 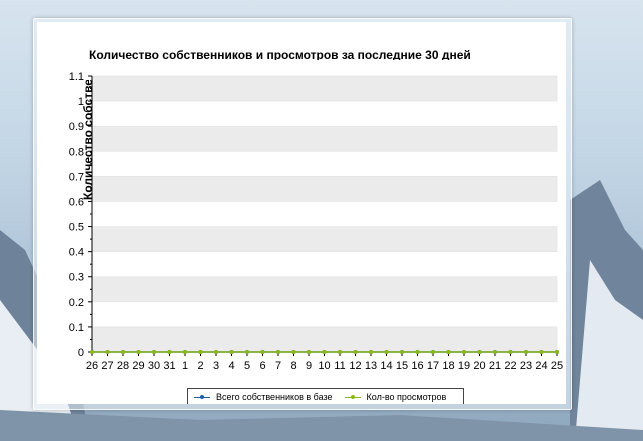 What do you see at coordinates (557, 366) in the screenshot?
I see `x-tick-label: 25` at bounding box center [557, 366].